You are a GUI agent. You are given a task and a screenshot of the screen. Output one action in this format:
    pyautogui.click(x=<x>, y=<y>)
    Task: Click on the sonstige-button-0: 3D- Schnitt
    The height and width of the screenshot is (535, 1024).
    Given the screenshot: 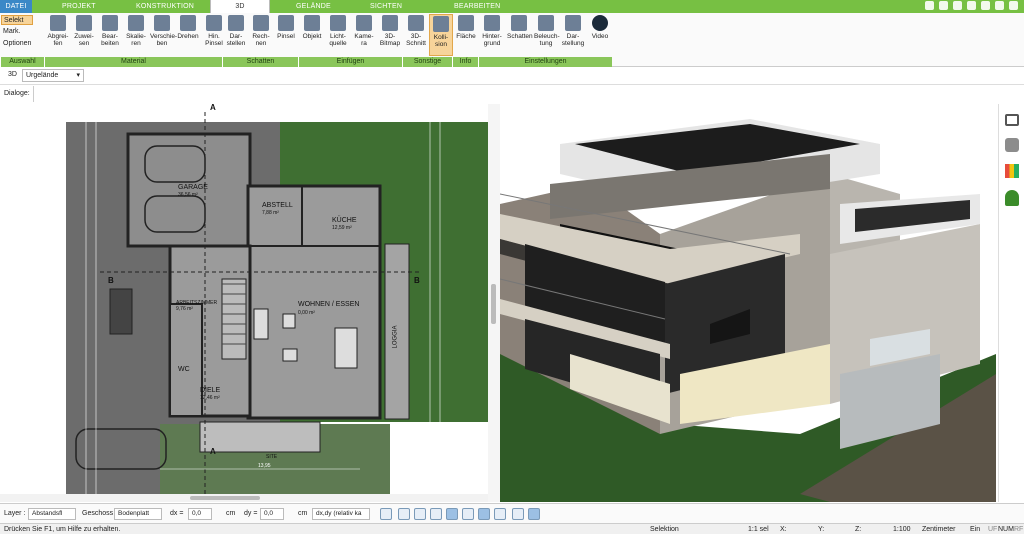 What is the action you would take?
    pyautogui.click(x=416, y=35)
    